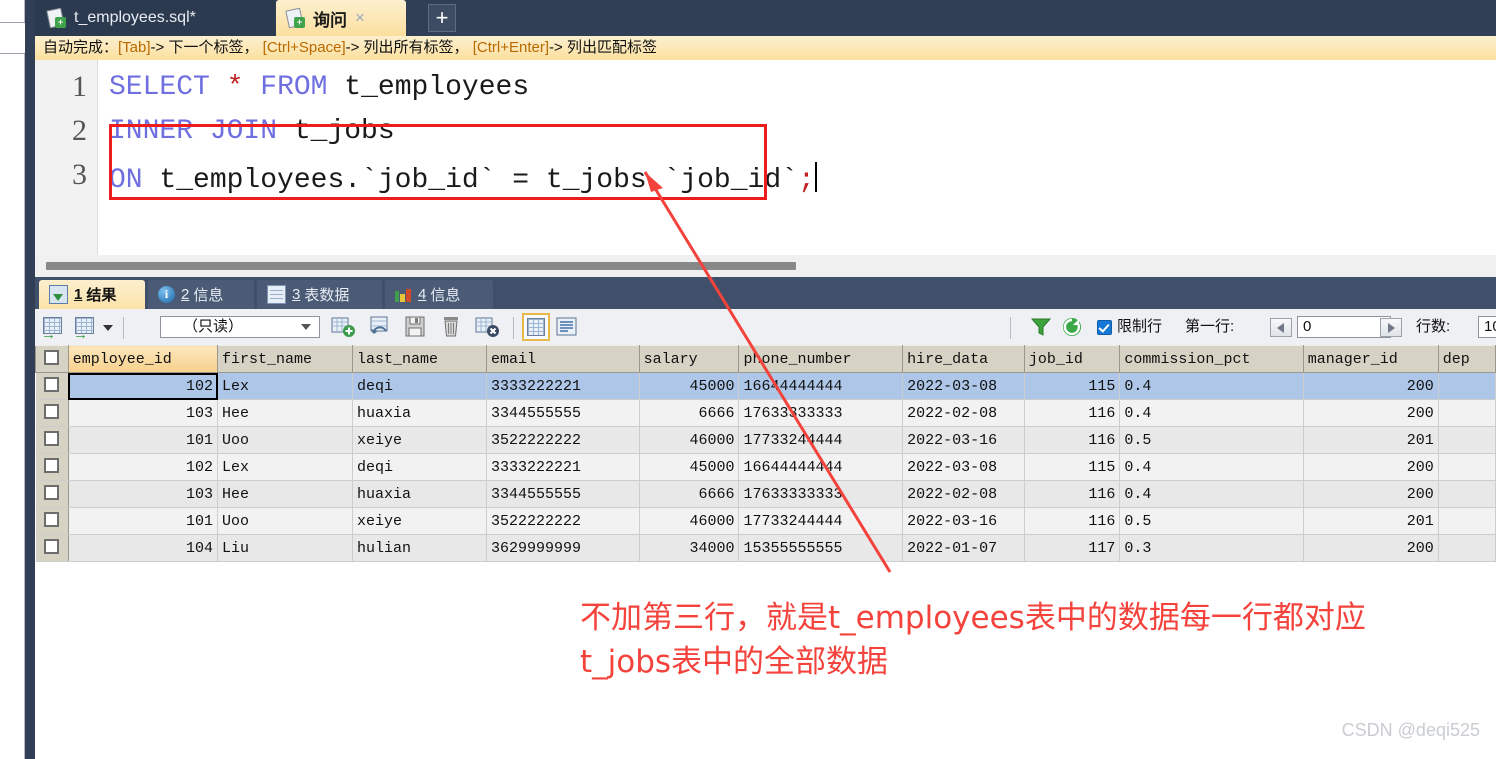 This screenshot has width=1496, height=759. What do you see at coordinates (563, 467) in the screenshot?
I see `cell-email: 3333222221` at bounding box center [563, 467].